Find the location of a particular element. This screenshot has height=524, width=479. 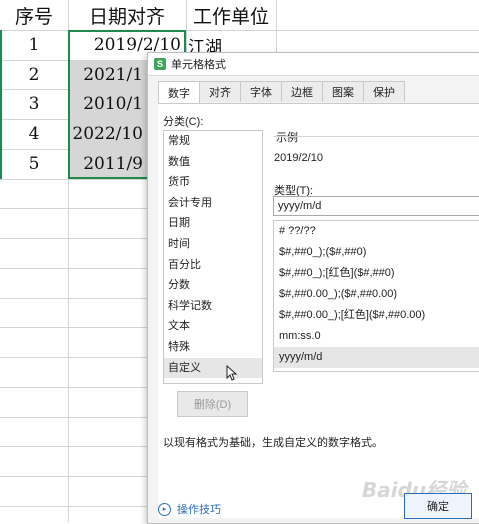

tips-link-label: 操作技巧 is located at coordinates (199, 510).